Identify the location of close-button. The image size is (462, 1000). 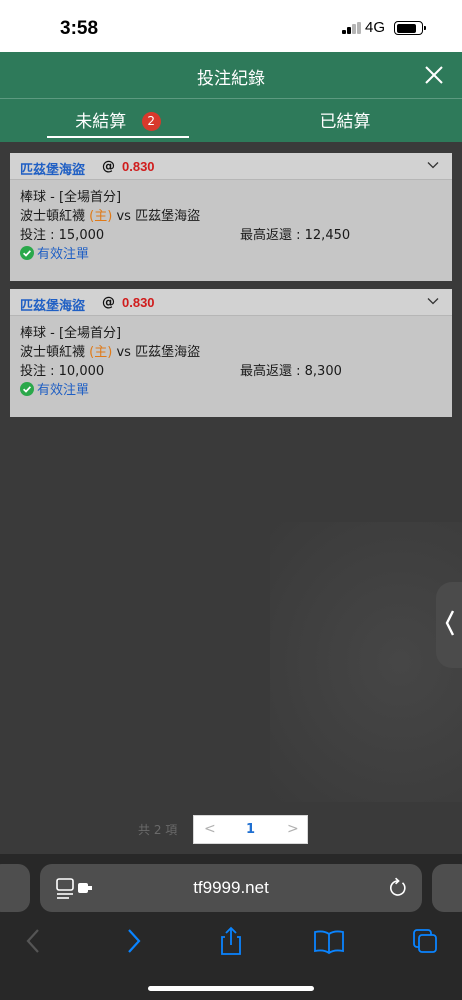
(434, 75).